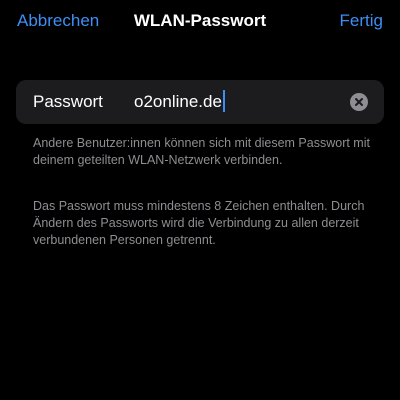 The image size is (400, 400). Describe the element at coordinates (361, 21) in the screenshot. I see `done-button: Fertig` at that location.